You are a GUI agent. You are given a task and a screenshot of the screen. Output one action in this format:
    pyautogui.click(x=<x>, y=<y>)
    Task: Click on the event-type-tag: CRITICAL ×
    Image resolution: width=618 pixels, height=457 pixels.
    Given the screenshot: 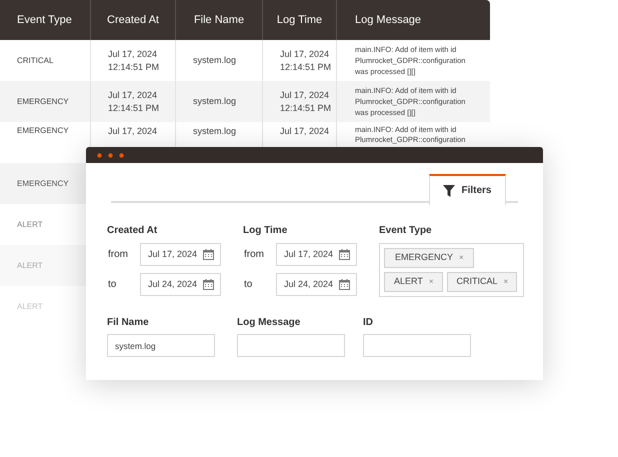 What is the action you would take?
    pyautogui.click(x=482, y=282)
    